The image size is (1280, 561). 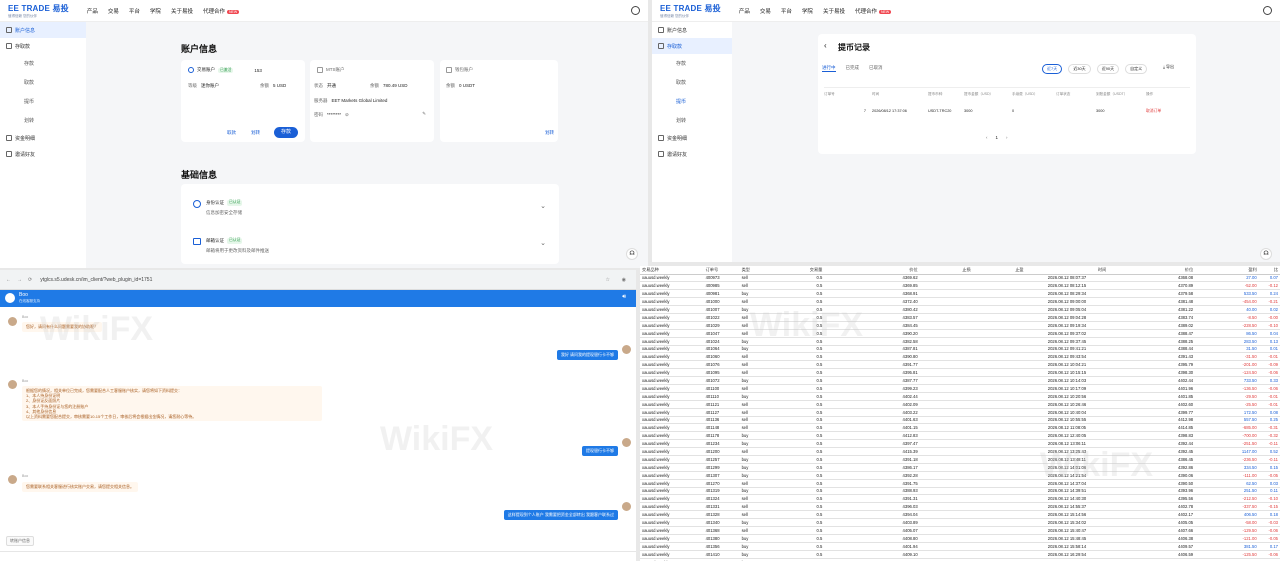 I want to click on prev-page-icon: ‹, so click(x=987, y=137).